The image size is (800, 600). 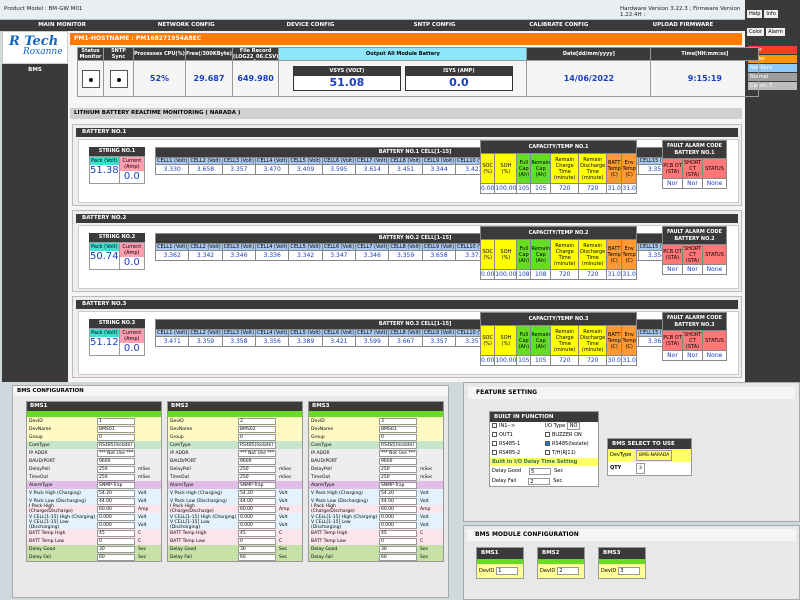 What do you see at coordinates (131, 250) in the screenshot?
I see `current-label: Current (Amp)` at bounding box center [131, 250].